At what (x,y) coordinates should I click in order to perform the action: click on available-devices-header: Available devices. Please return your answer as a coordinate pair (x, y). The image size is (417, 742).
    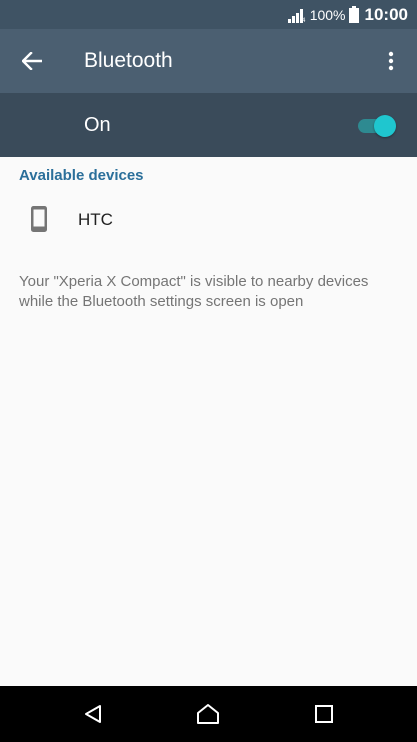
    Looking at the image, I should click on (81, 175).